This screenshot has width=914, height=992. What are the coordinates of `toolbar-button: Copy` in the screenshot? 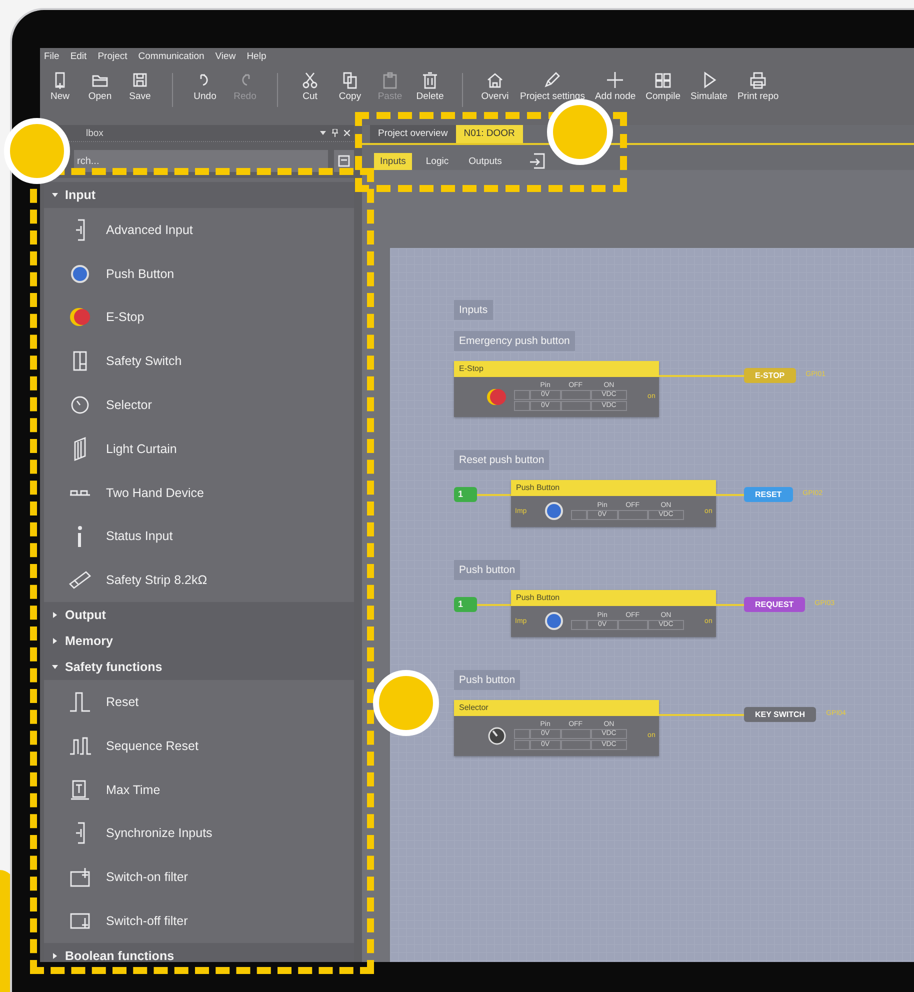 It's located at (350, 86).